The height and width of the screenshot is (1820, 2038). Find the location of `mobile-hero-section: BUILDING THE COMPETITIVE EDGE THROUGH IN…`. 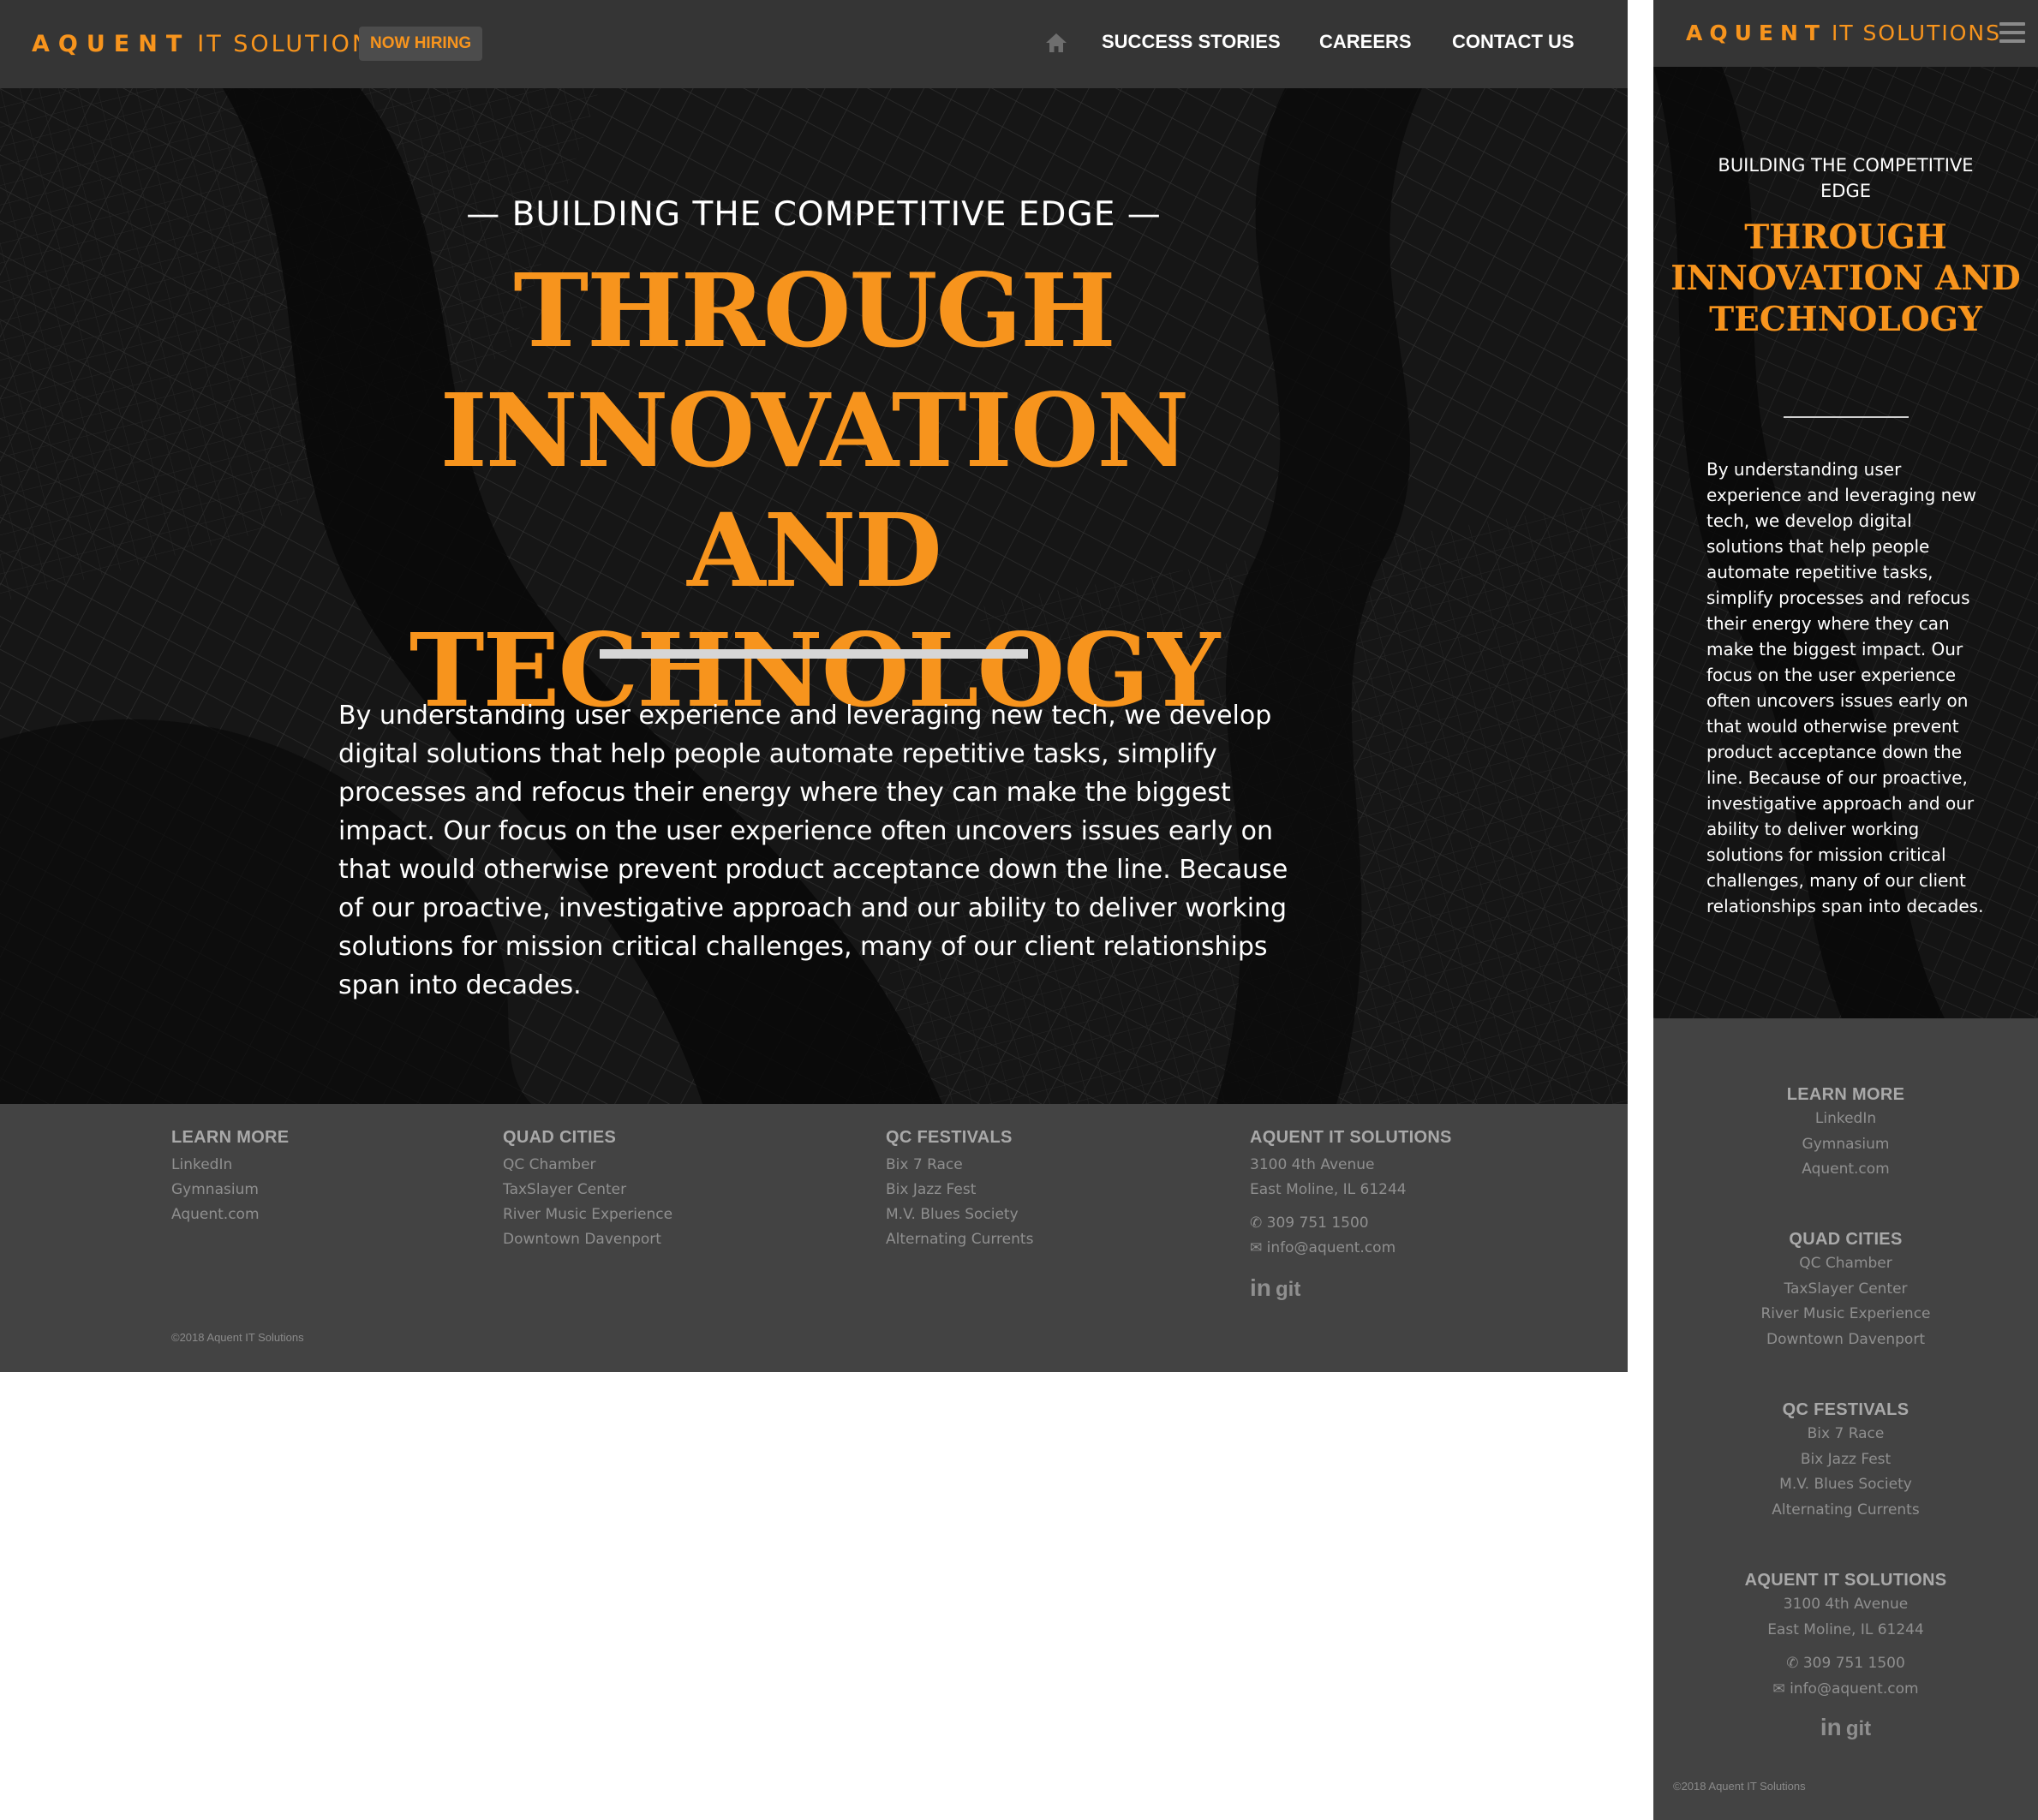

mobile-hero-section: BUILDING THE COMPETITIVE EDGE THROUGH IN… is located at coordinates (1845, 542).